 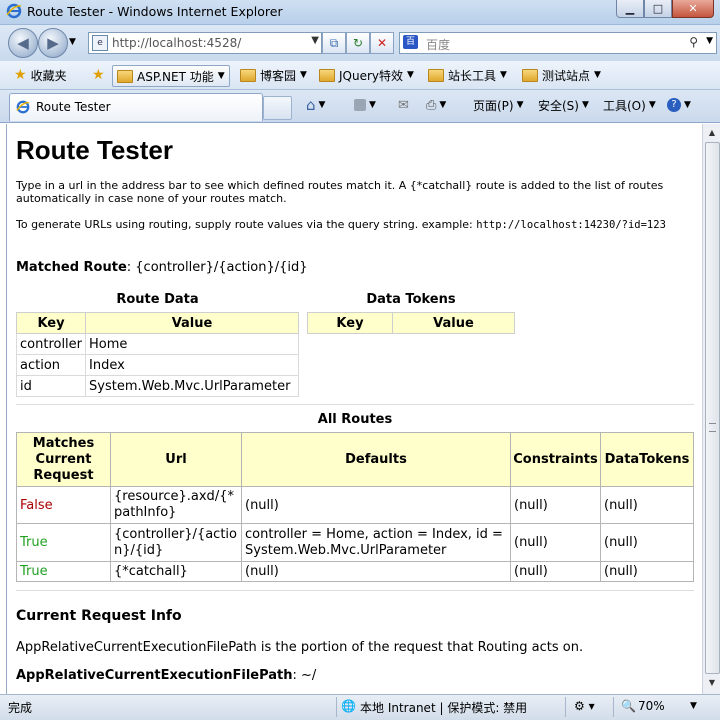 I want to click on favorites-button: ★ 收藏夹, so click(x=40, y=75).